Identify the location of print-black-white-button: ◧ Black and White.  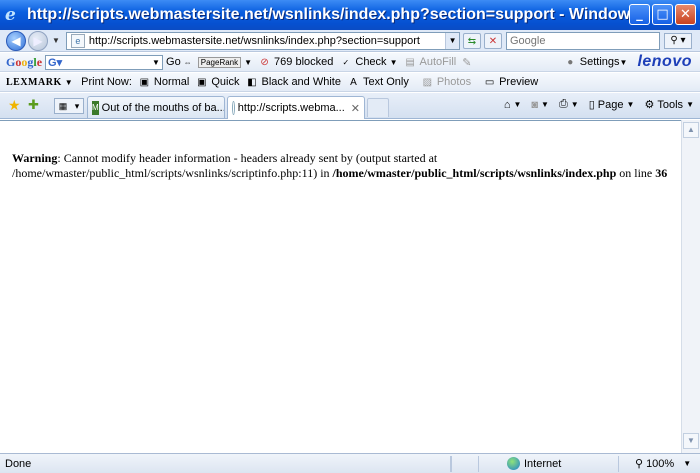
(293, 82).